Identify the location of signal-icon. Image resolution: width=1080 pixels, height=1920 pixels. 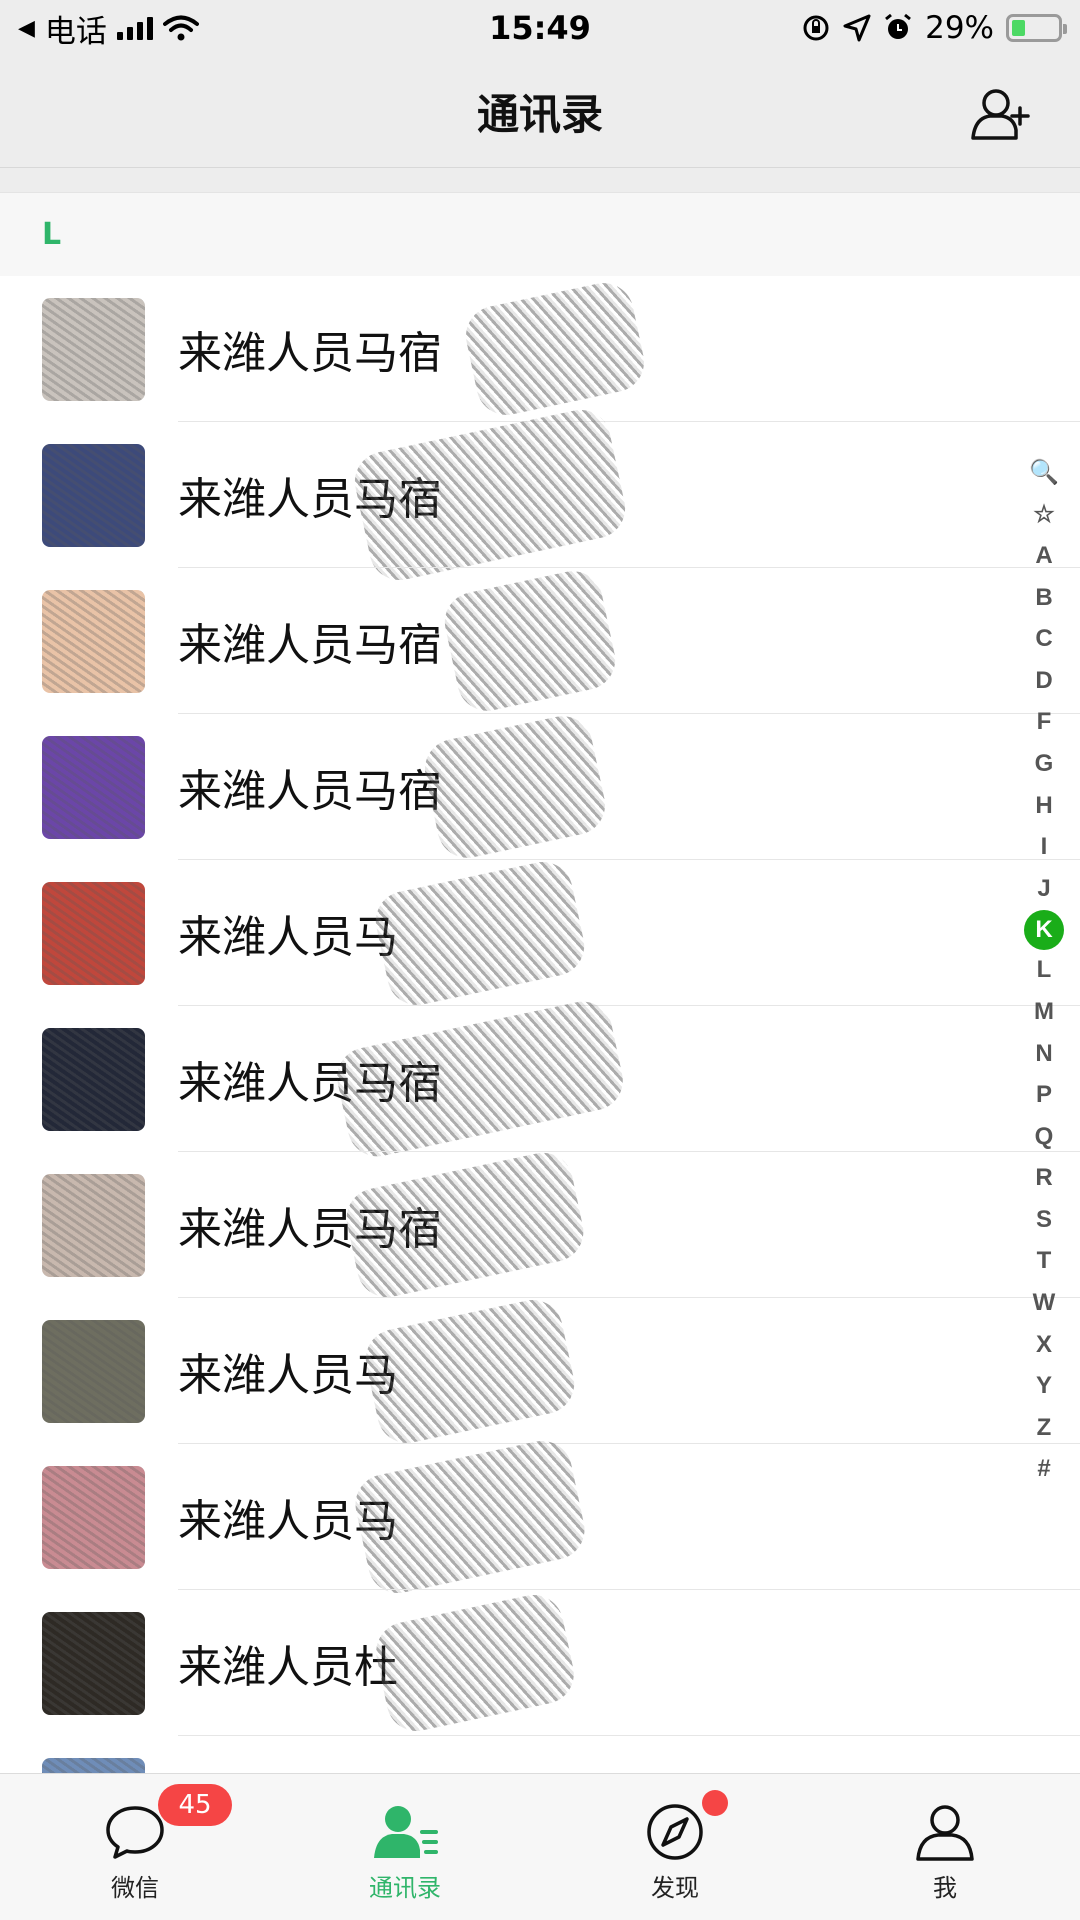
(134, 28).